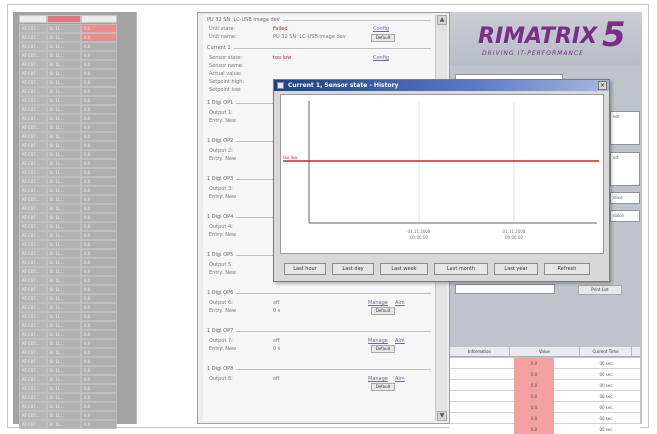  Describe the element at coordinates (404, 269) in the screenshot. I see `range-button-last-week: Last week` at that location.